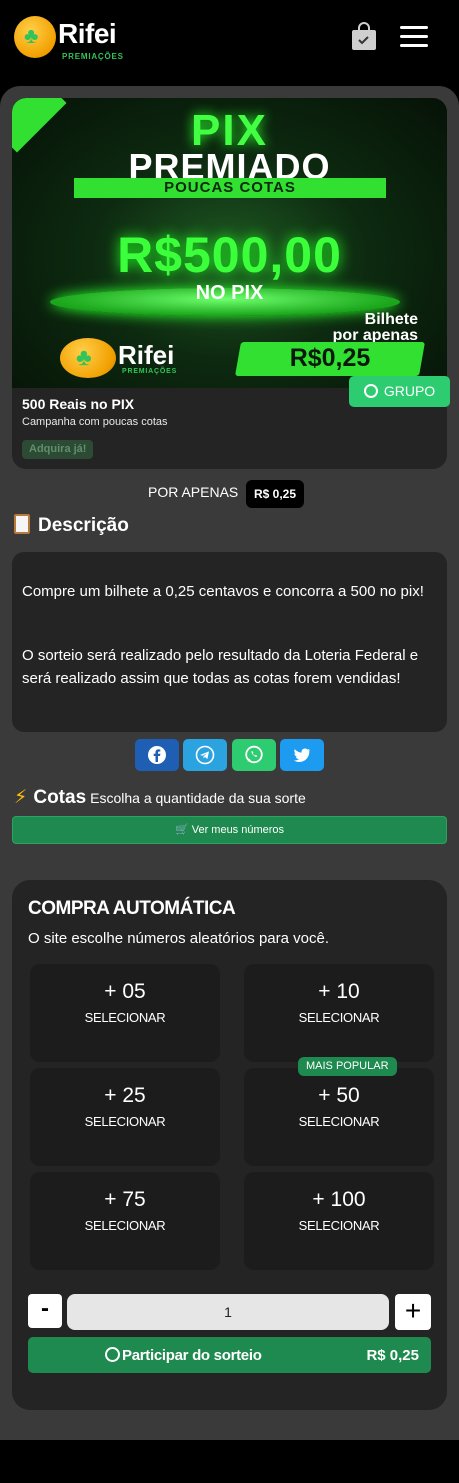 Image resolution: width=459 pixels, height=1483 pixels. I want to click on quantity-option-100: + 100 SELECIONAR, so click(339, 1221).